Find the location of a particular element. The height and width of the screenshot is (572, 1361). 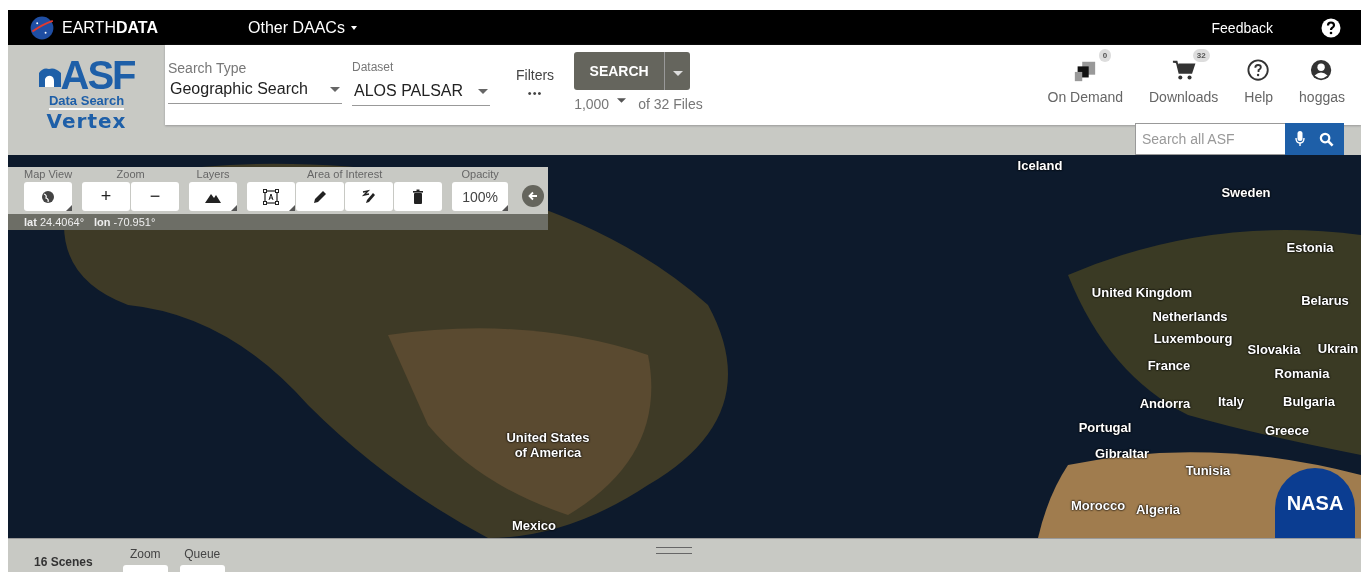

field-label: Dataset is located at coordinates (373, 67).